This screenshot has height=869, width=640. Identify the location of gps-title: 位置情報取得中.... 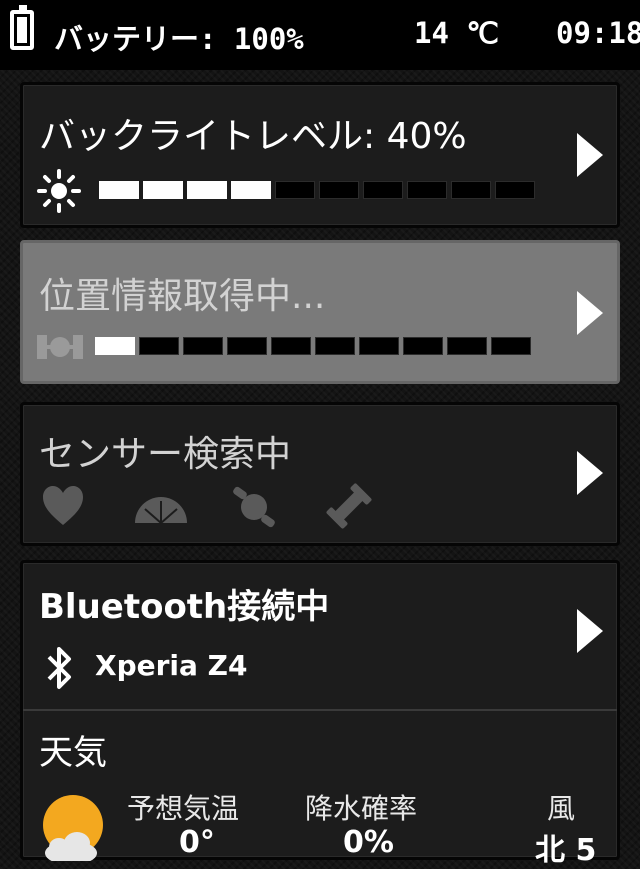
(182, 296).